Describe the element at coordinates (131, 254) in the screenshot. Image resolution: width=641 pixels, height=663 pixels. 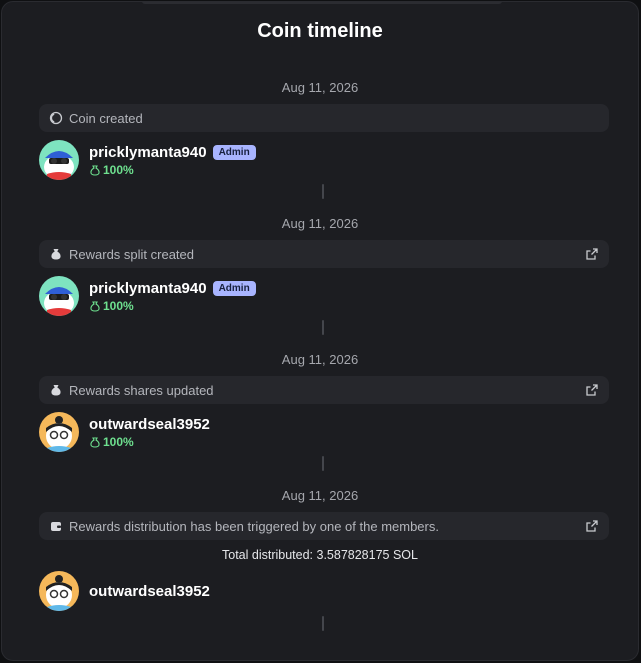
I see `event-label: Rewards split created` at that location.